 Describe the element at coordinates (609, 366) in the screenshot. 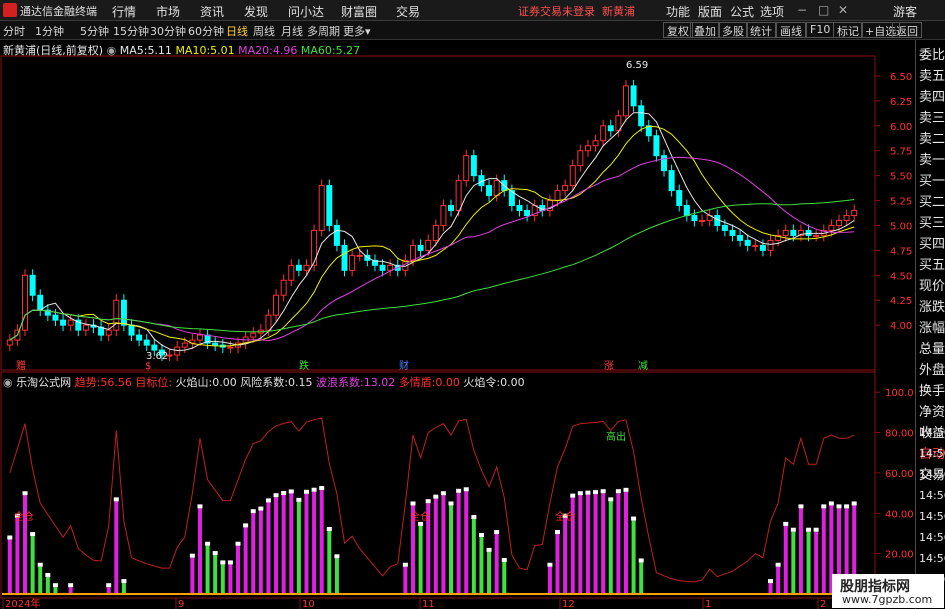

I see `marker-zhang: 涨` at that location.